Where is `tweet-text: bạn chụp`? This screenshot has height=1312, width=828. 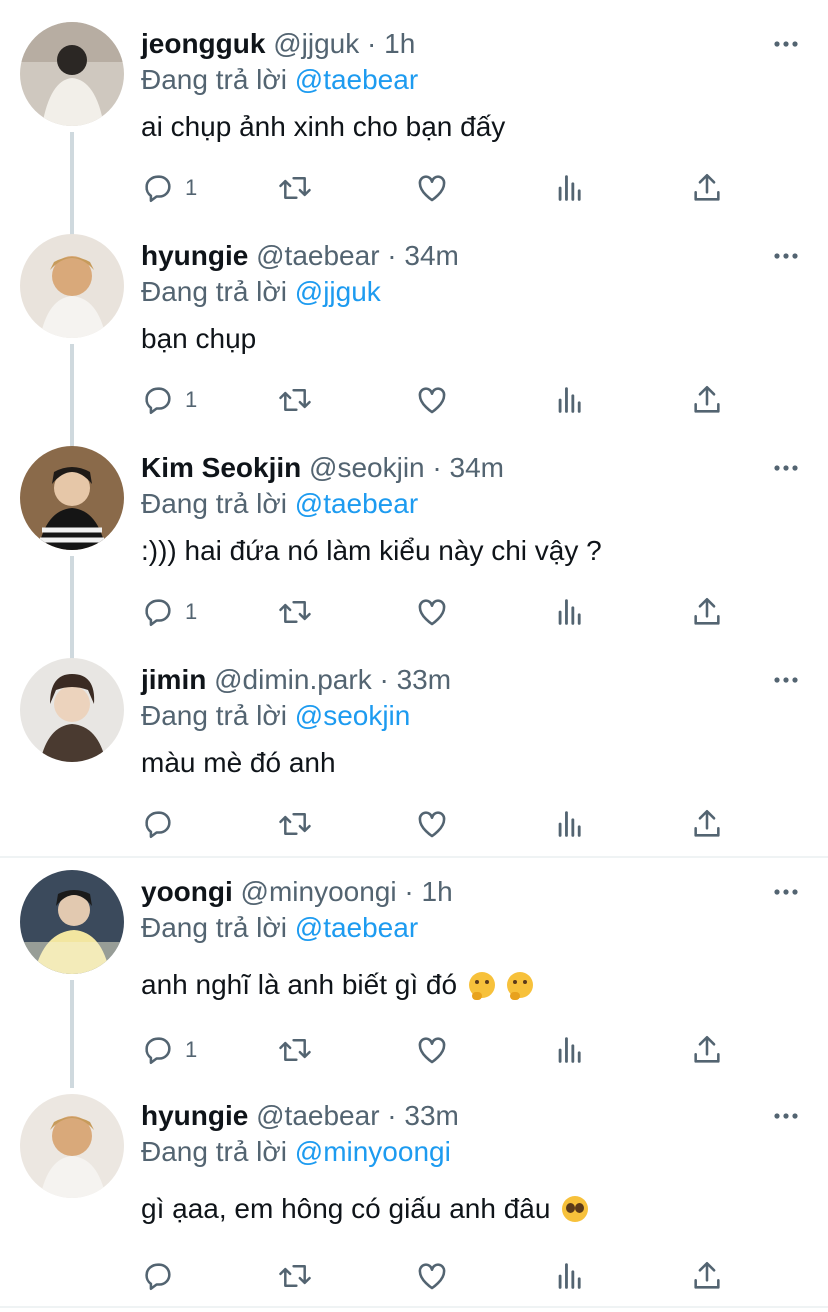
tweet-text: bạn chụp is located at coordinates (199, 338).